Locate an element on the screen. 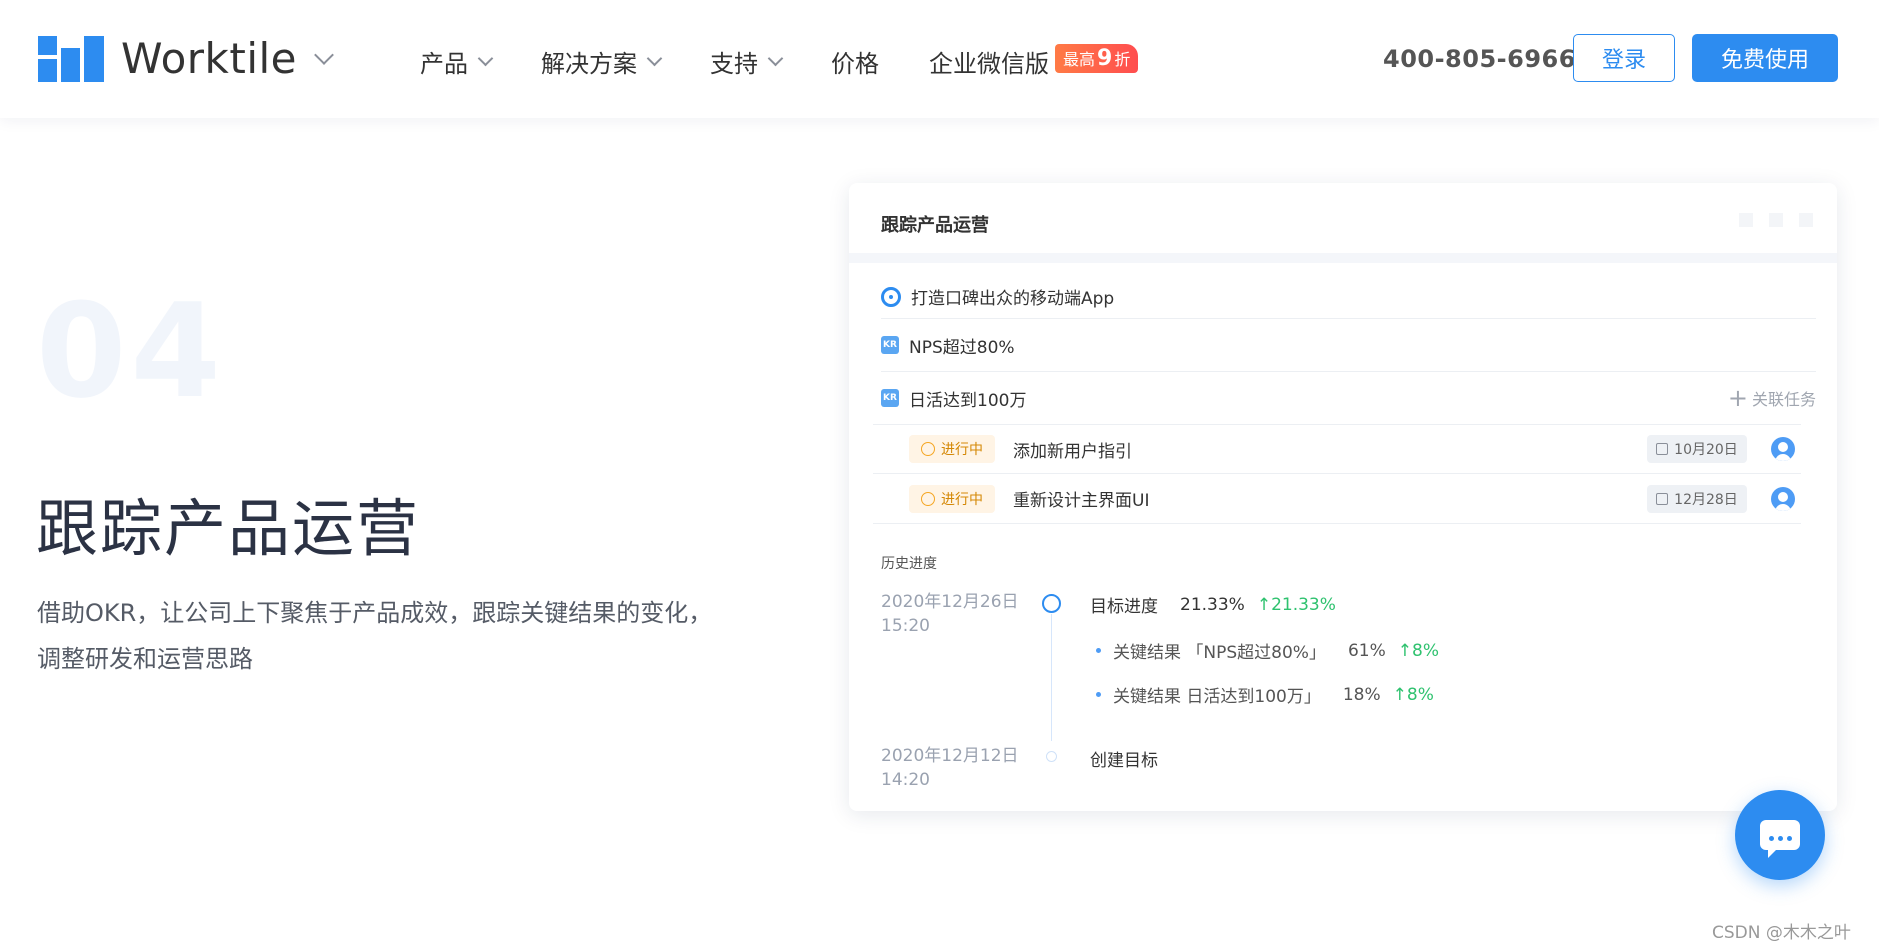 This screenshot has height=949, width=1879. nav-item-pricing: 价格 is located at coordinates (855, 61).